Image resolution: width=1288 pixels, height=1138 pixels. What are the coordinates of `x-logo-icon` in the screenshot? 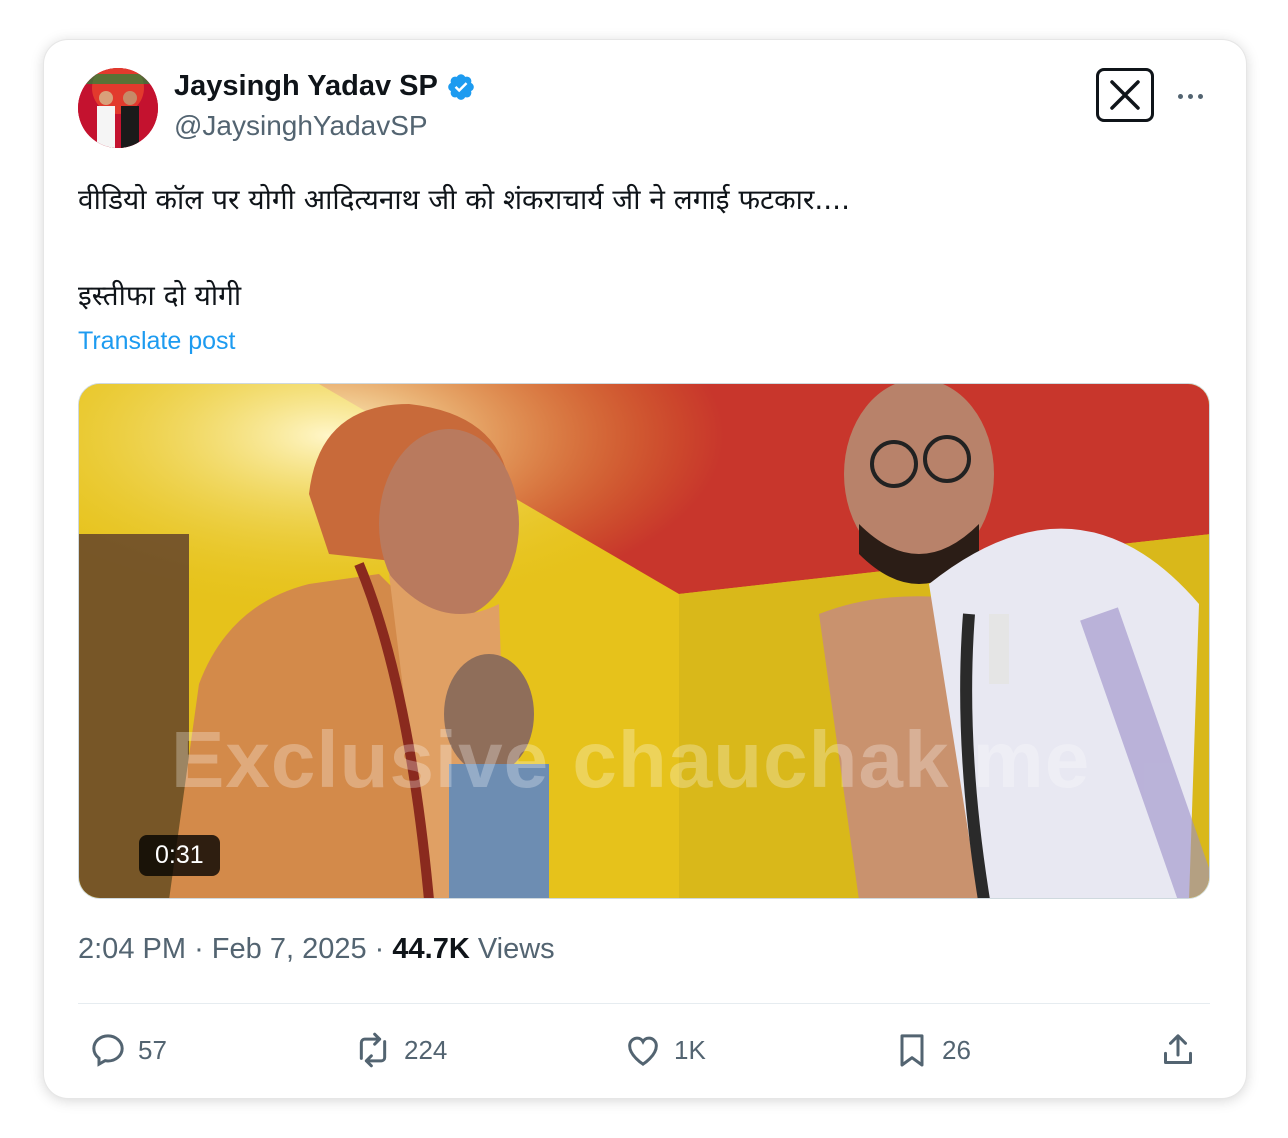 It's located at (1125, 95).